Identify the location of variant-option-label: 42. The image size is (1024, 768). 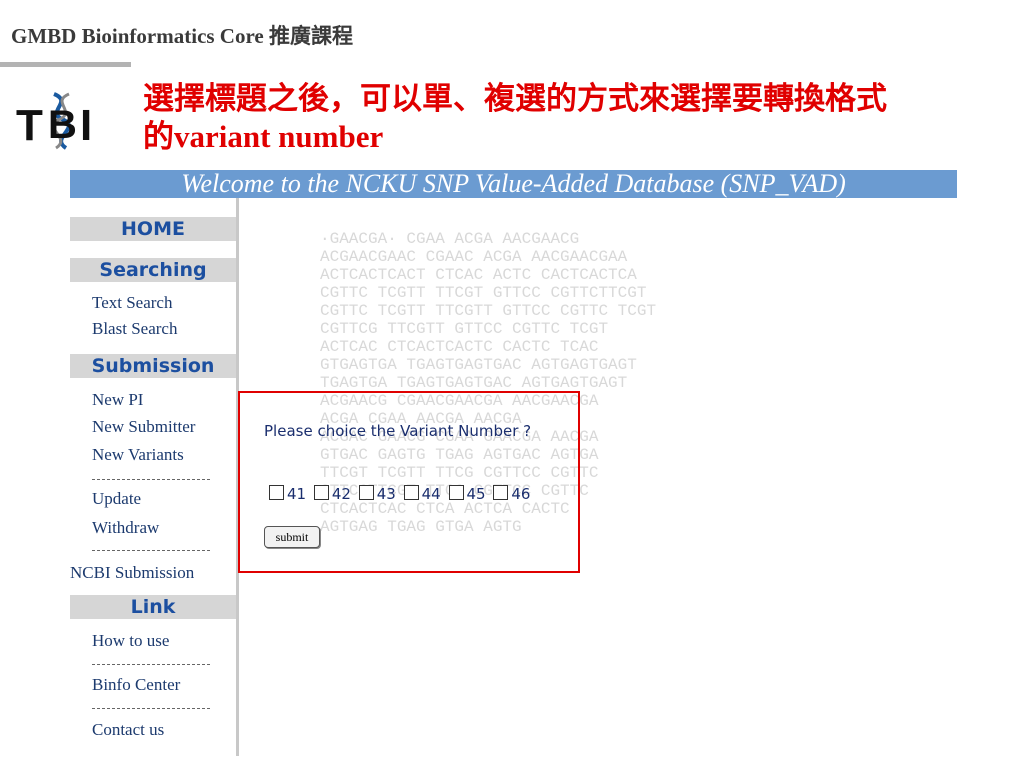
(341, 494).